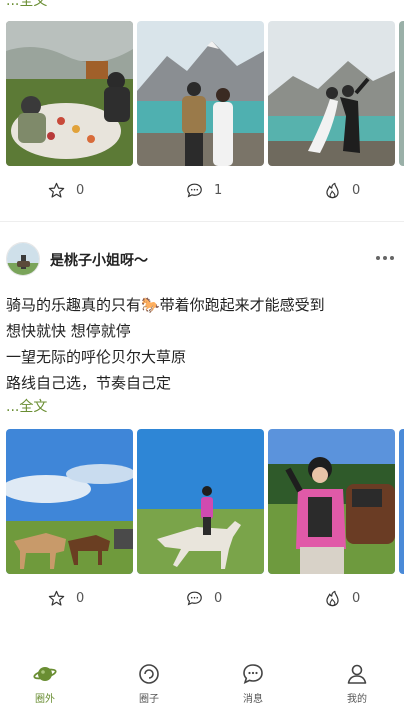  Describe the element at coordinates (218, 190) in the screenshot. I see `comment-count: 1` at that location.